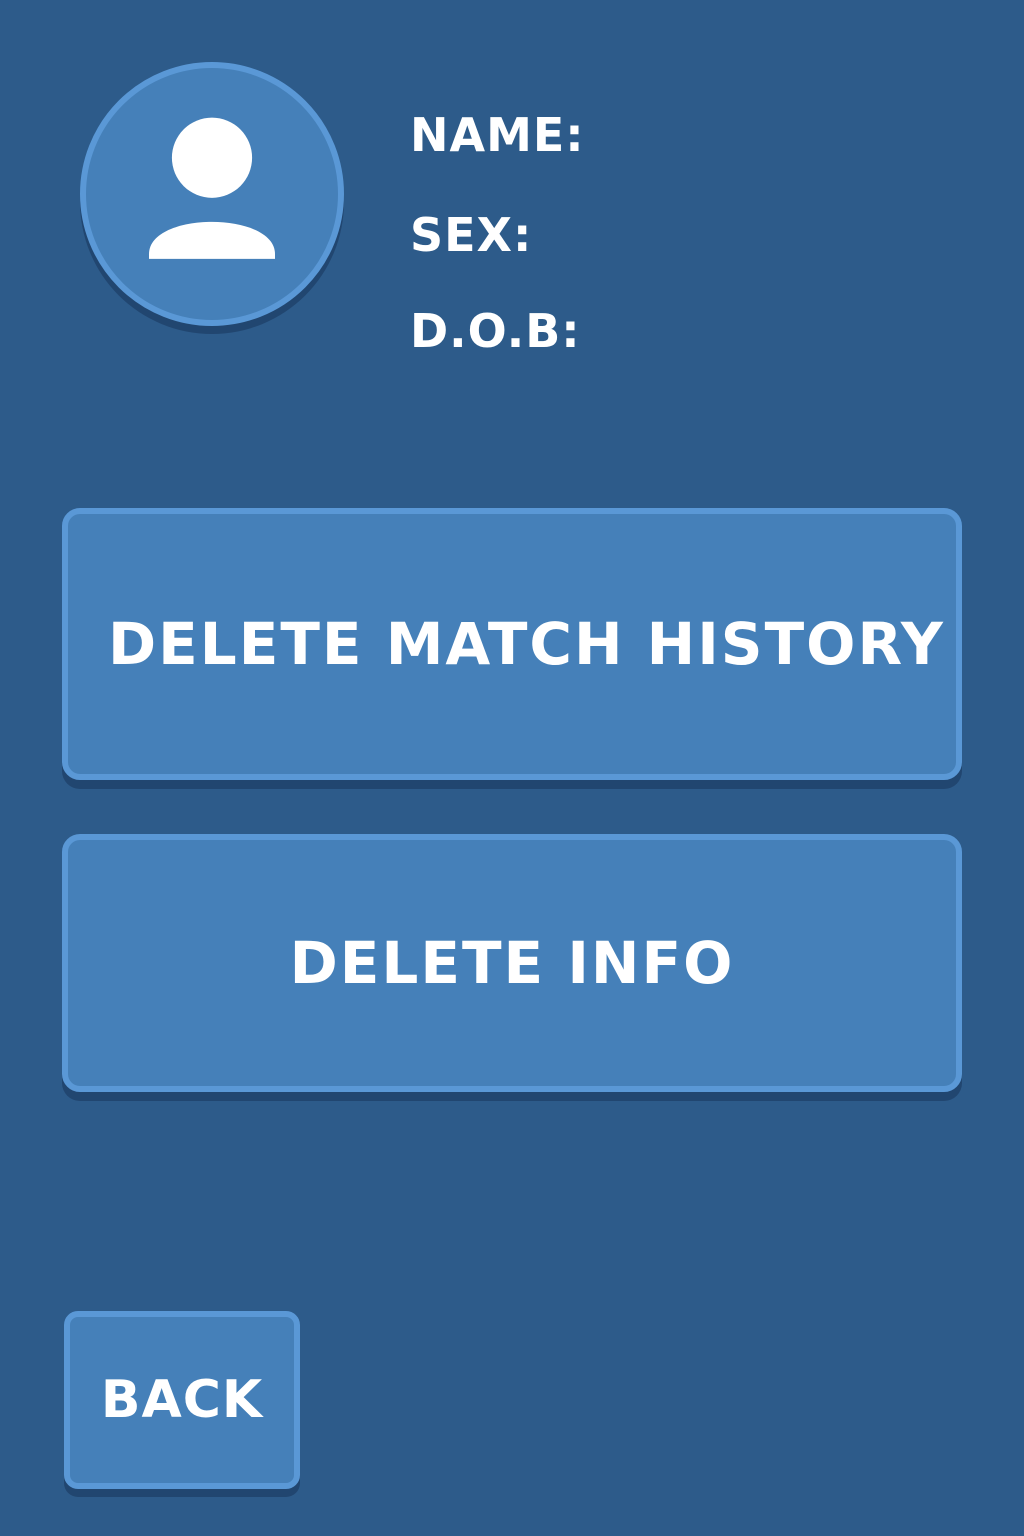 The width and height of the screenshot is (1024, 1536). I want to click on dob-label: D.O.B:, so click(495, 331).